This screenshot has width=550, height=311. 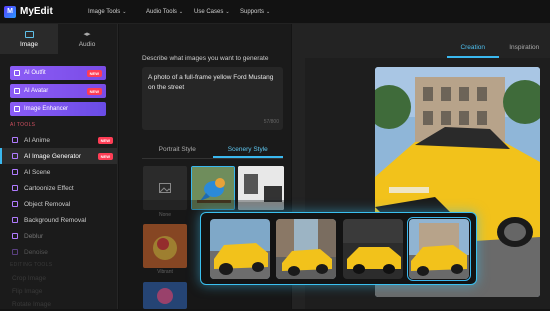 What do you see at coordinates (58, 291) in the screenshot?
I see `sidebar-item-flip: Flip Image` at bounding box center [58, 291].